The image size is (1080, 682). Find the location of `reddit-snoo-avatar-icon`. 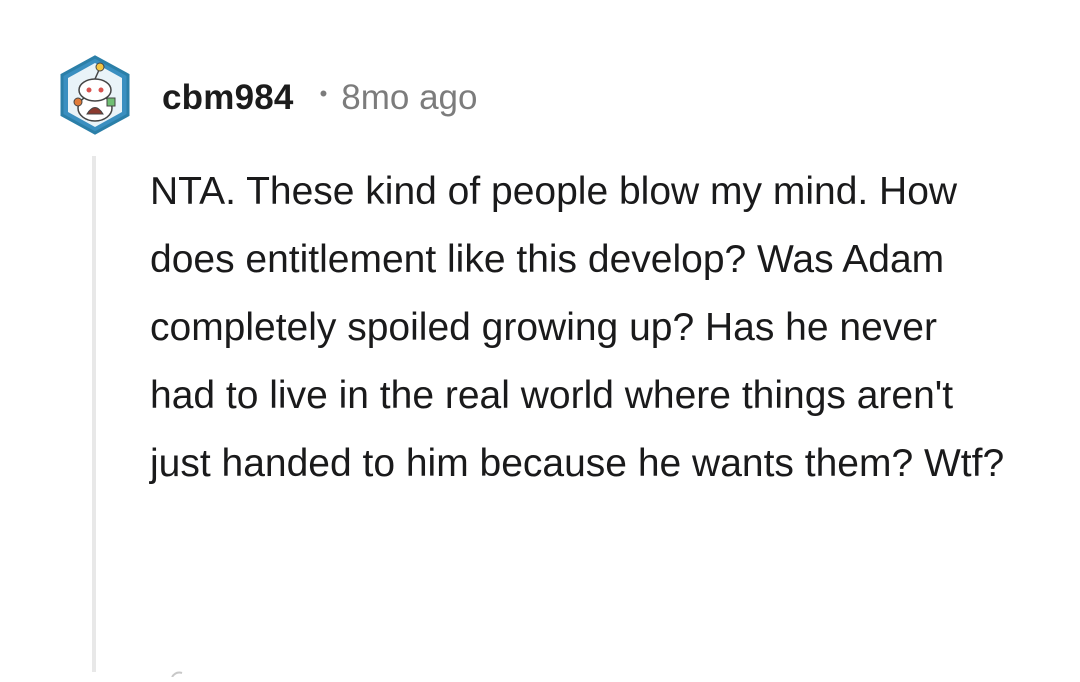

reddit-snoo-avatar-icon is located at coordinates (95, 95).